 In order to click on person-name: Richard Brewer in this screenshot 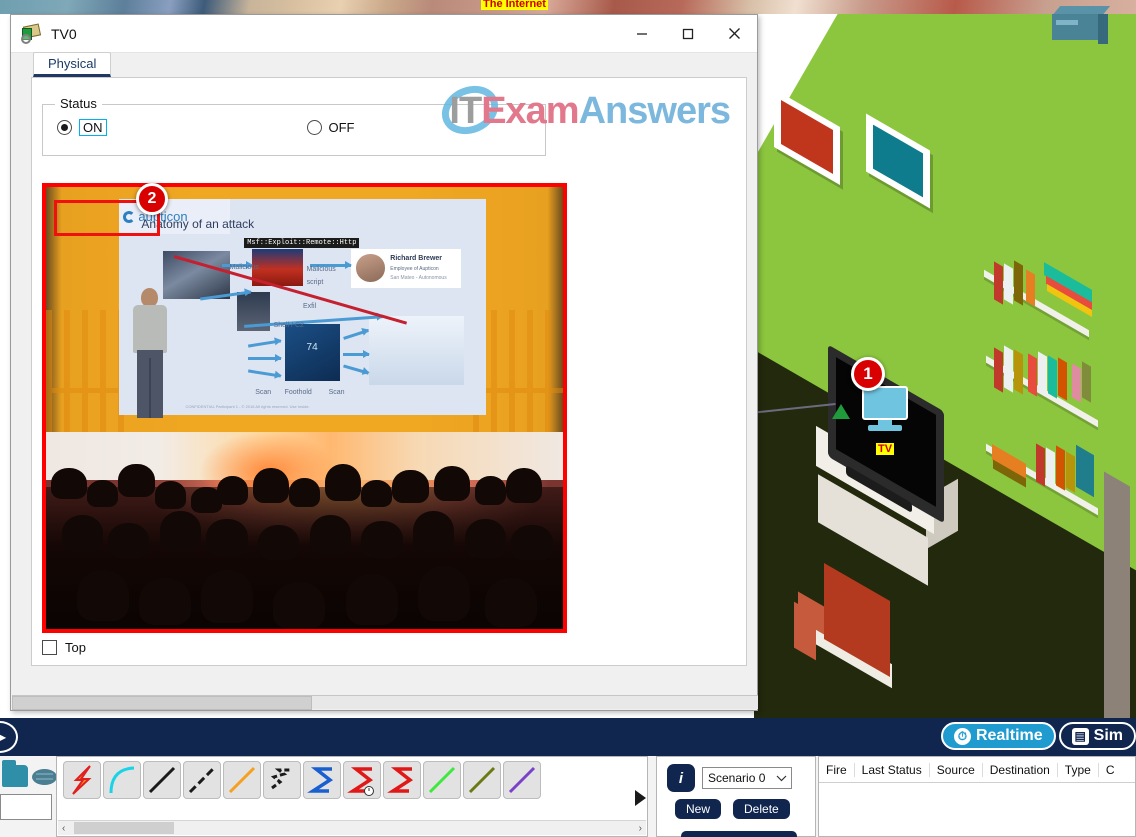, I will do `click(416, 259)`.